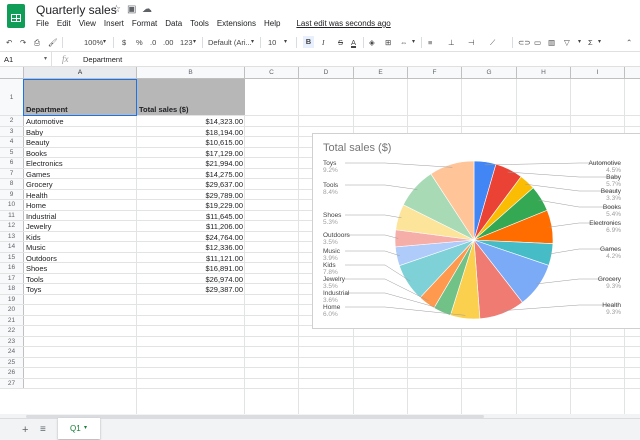 The width and height of the screenshot is (640, 440). I want to click on cell-total-sales: $11,645.00, so click(191, 216).